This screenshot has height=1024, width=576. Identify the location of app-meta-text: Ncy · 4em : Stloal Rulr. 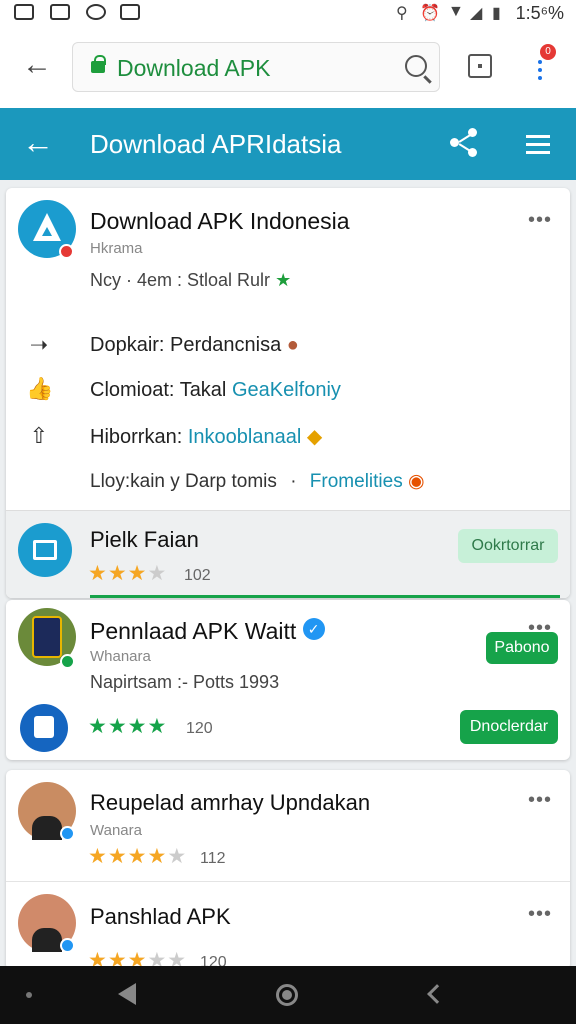
(180, 280).